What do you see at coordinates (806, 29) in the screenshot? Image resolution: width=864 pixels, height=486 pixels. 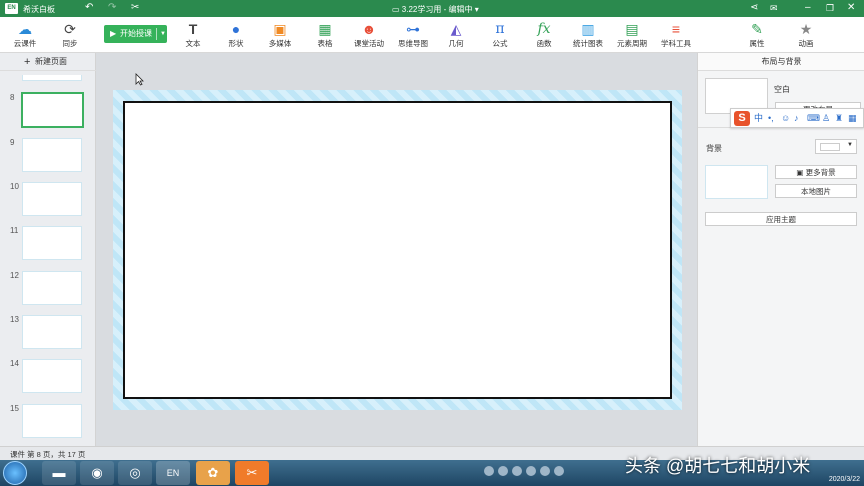 I see `star-icon: ★` at bounding box center [806, 29].